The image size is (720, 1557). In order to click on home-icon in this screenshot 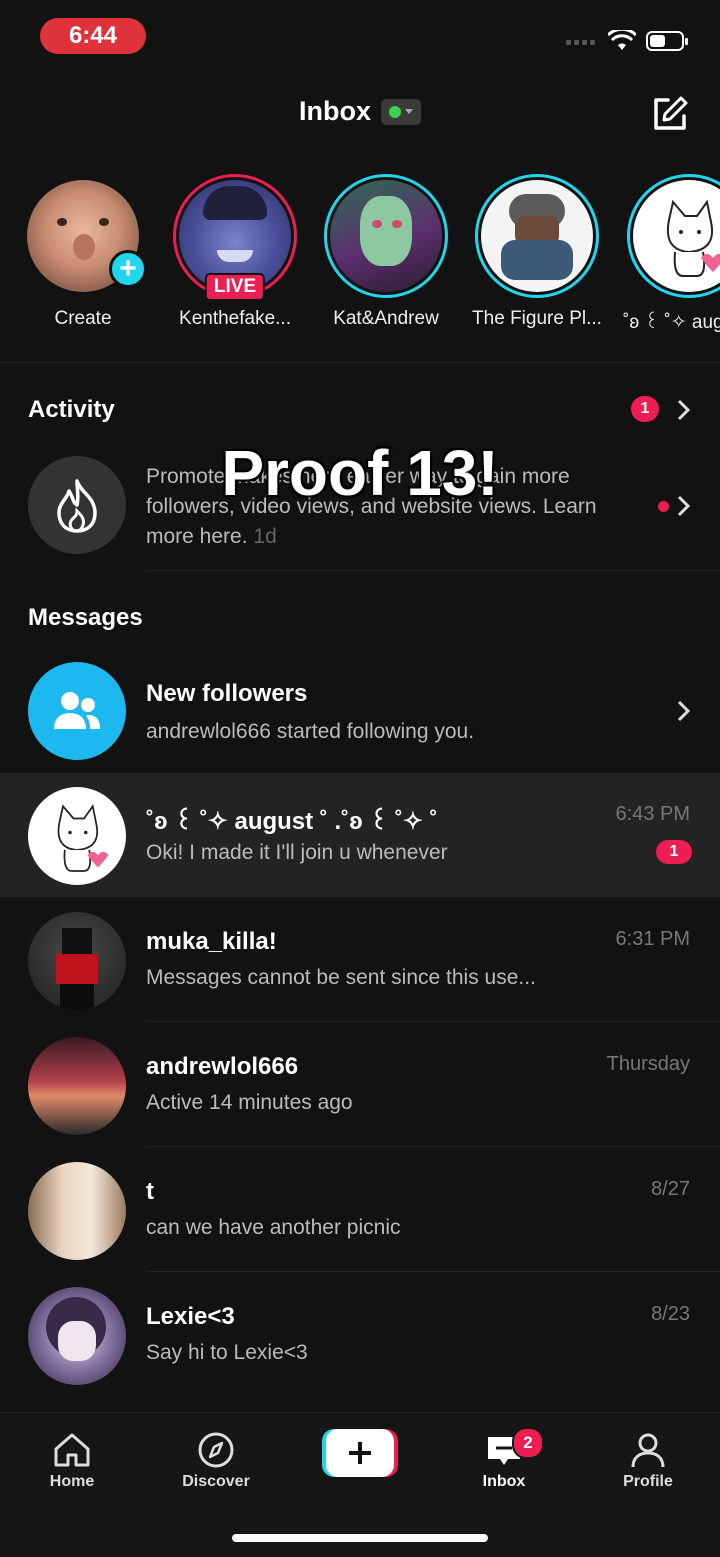, I will do `click(72, 1450)`.